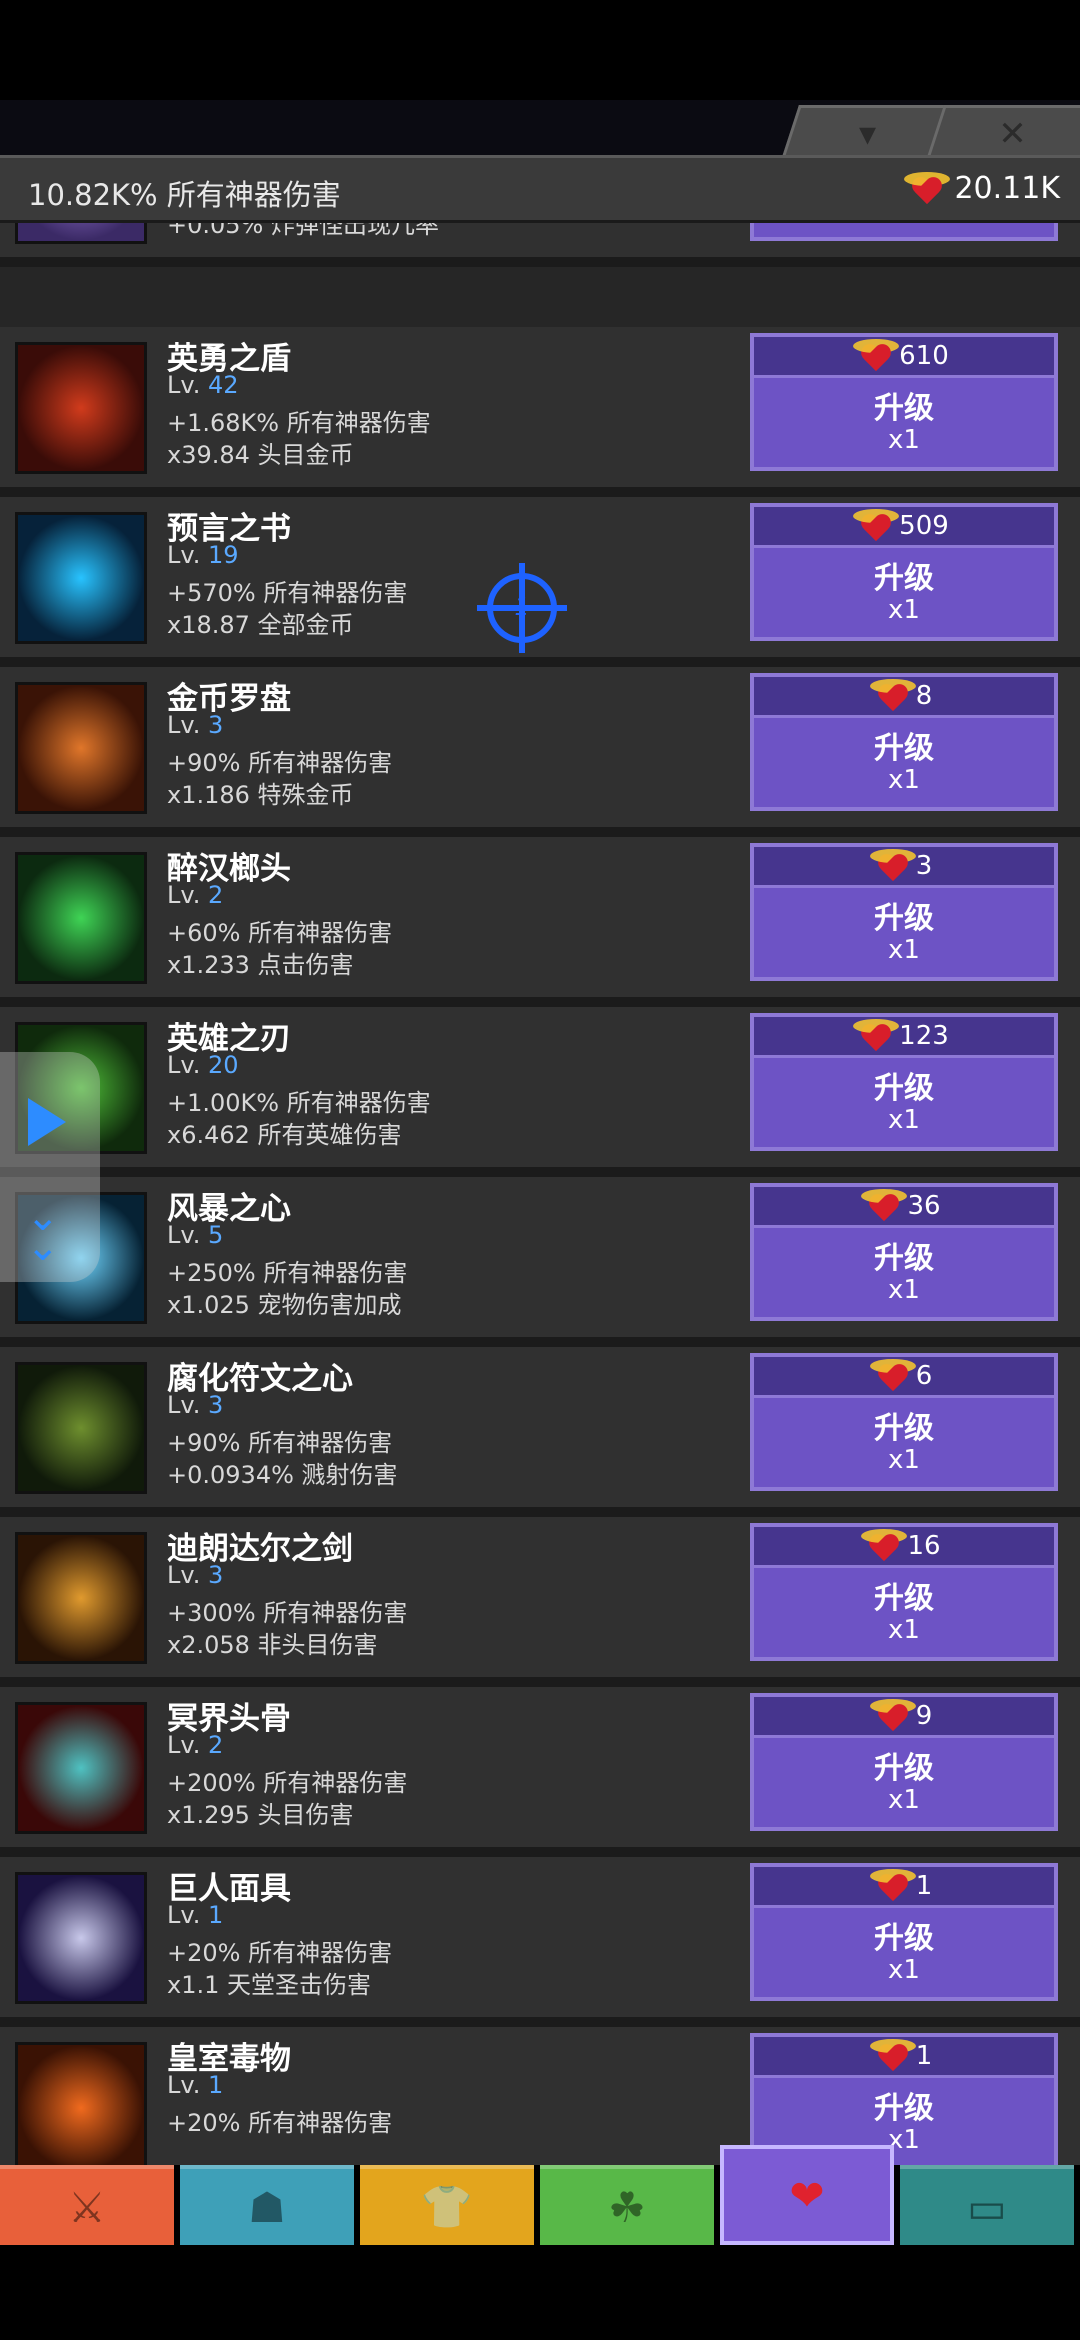 The height and width of the screenshot is (2340, 1080). I want to click on helmet-icon: ☗, so click(267, 2207).